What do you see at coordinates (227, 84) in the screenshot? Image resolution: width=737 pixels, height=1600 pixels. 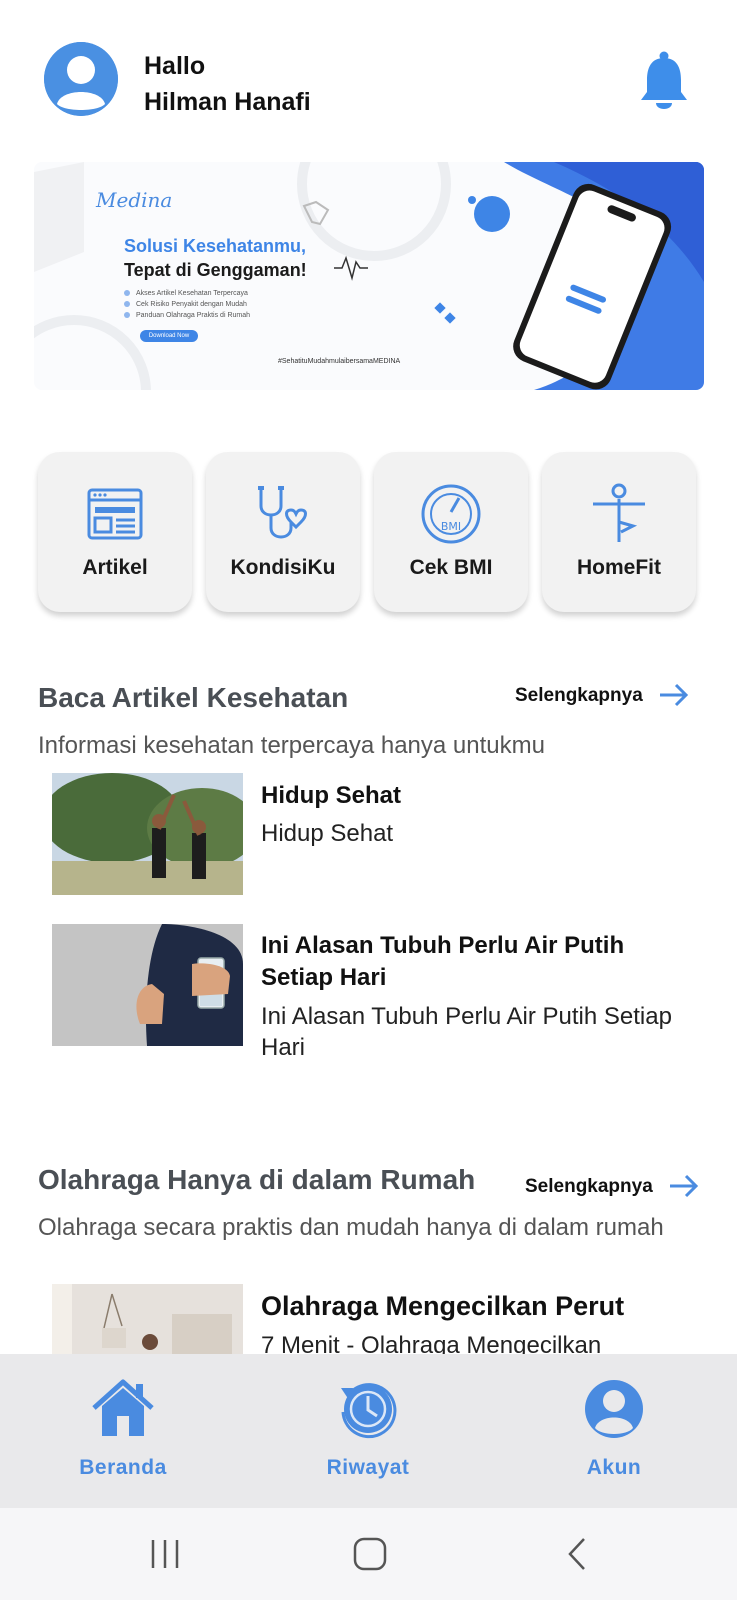 I see `greeting-block: Hallo Hilman Hanafi` at bounding box center [227, 84].